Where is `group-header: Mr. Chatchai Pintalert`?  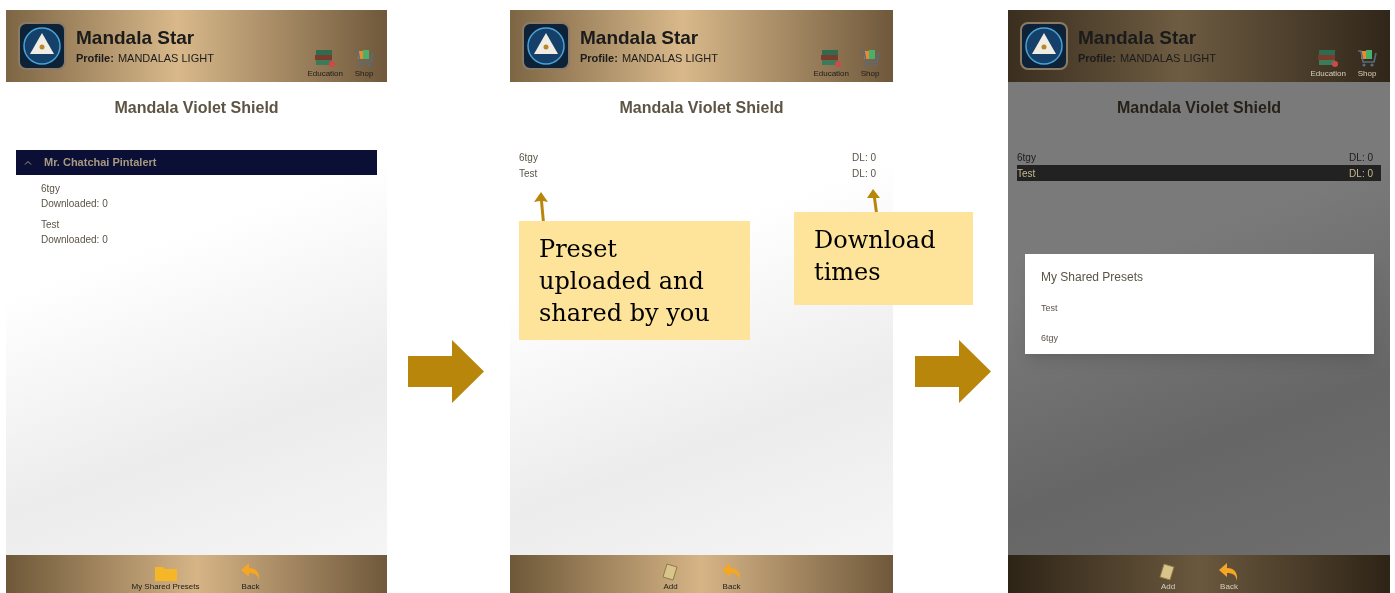
group-header: Mr. Chatchai Pintalert is located at coordinates (196, 162).